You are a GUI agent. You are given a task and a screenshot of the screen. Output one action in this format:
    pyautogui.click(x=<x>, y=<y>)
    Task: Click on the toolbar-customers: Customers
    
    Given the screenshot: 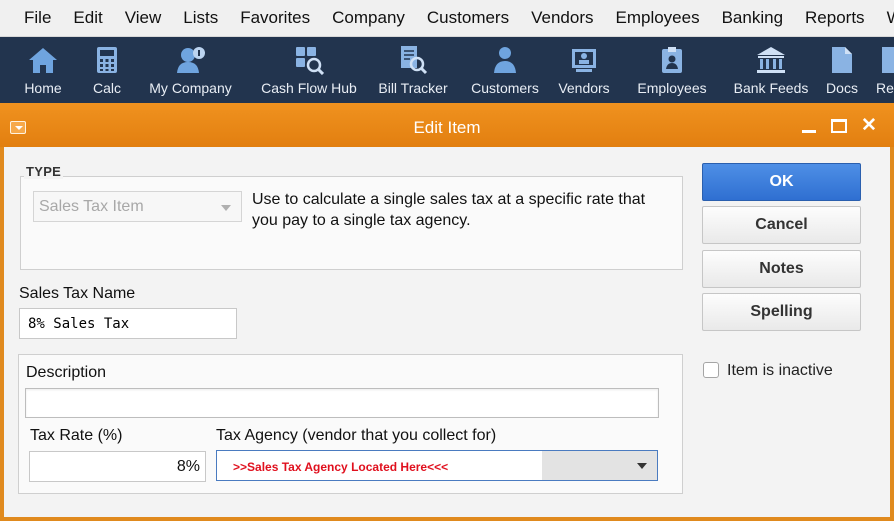 What is the action you would take?
    pyautogui.click(x=505, y=70)
    